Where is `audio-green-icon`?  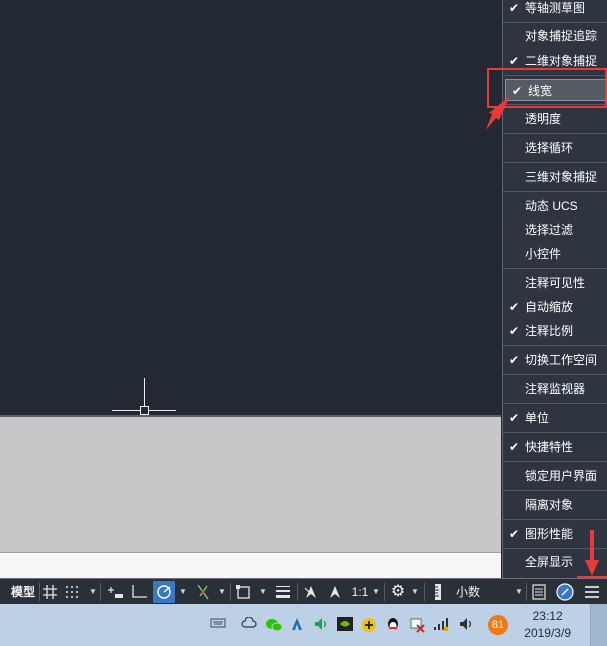
audio-green-icon is located at coordinates (321, 625).